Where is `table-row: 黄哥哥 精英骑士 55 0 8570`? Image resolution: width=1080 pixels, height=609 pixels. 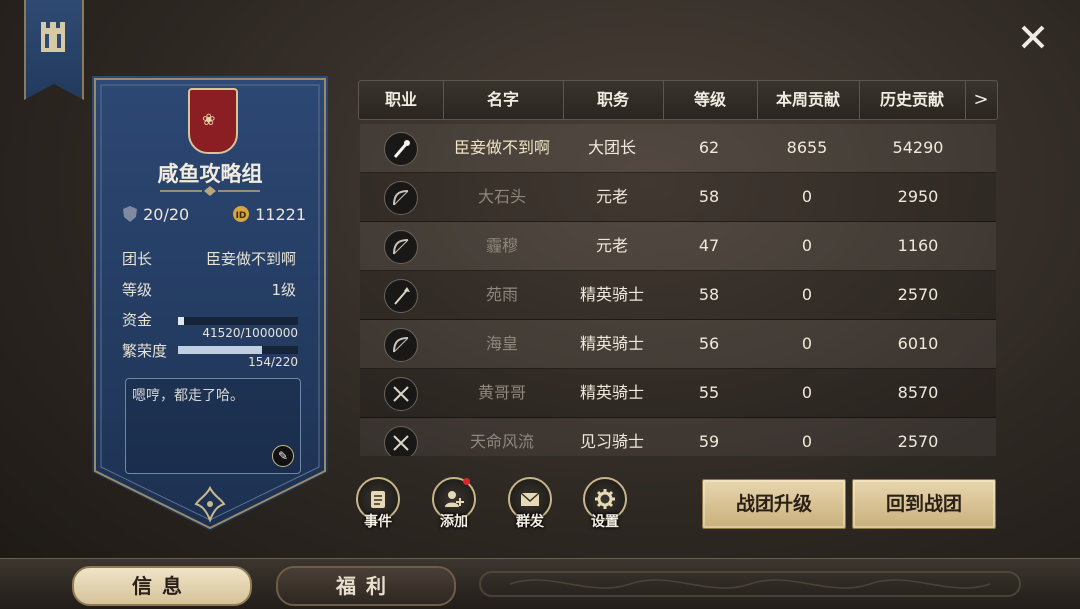
table-row: 黄哥哥 精英骑士 55 0 8570 is located at coordinates (678, 393).